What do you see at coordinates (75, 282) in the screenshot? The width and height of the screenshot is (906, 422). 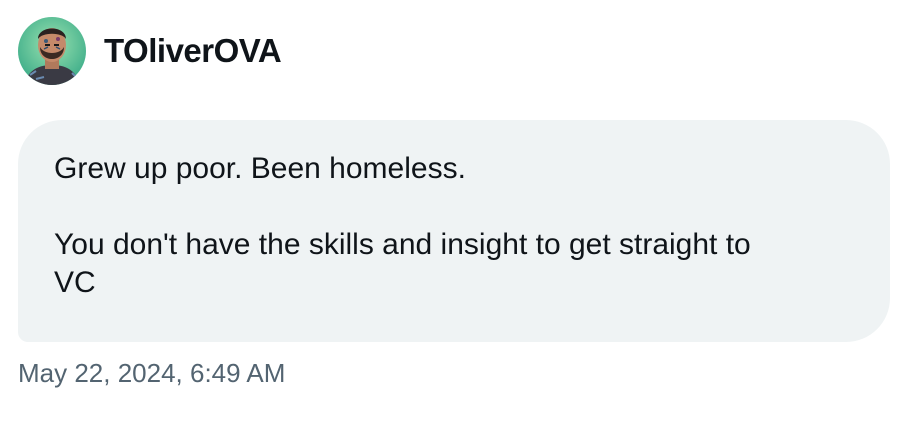 I see `message-paragraph-2-line-2: VC` at bounding box center [75, 282].